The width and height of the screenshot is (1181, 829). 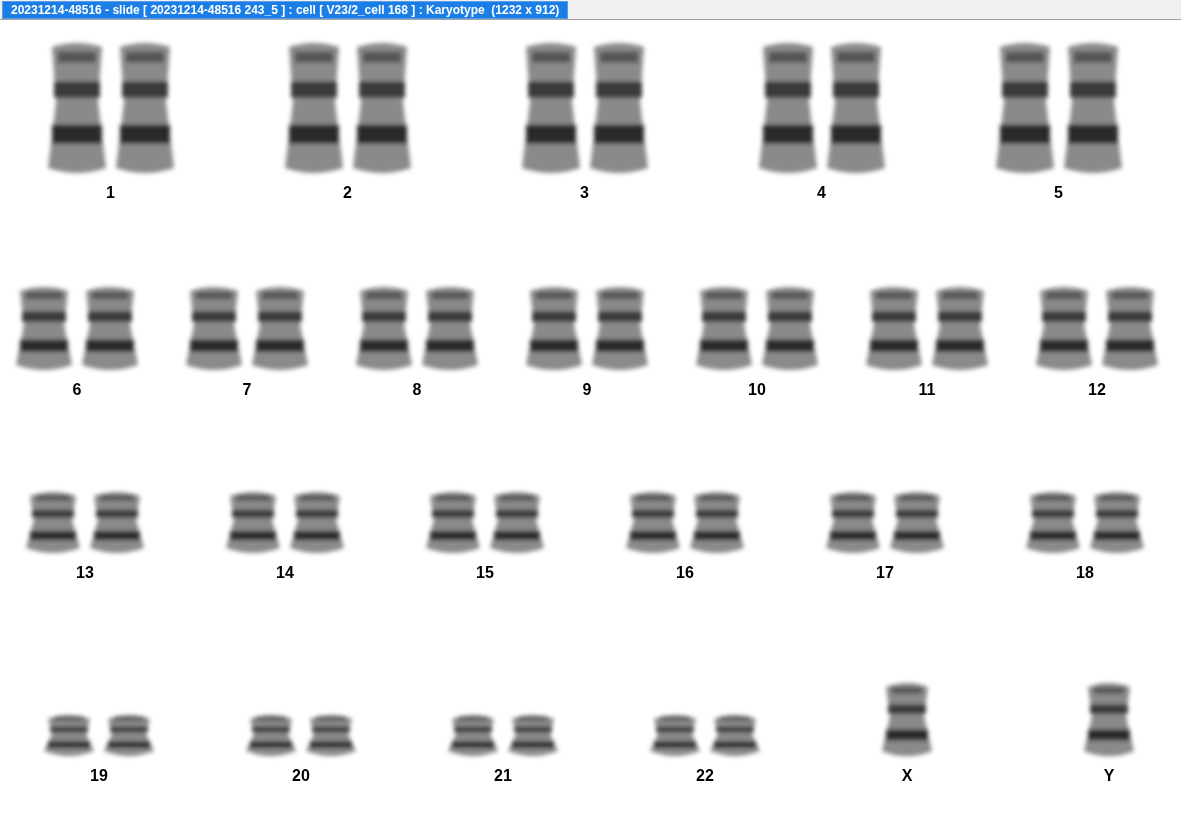 I want to click on chromosome-label: Y, so click(x=1109, y=776).